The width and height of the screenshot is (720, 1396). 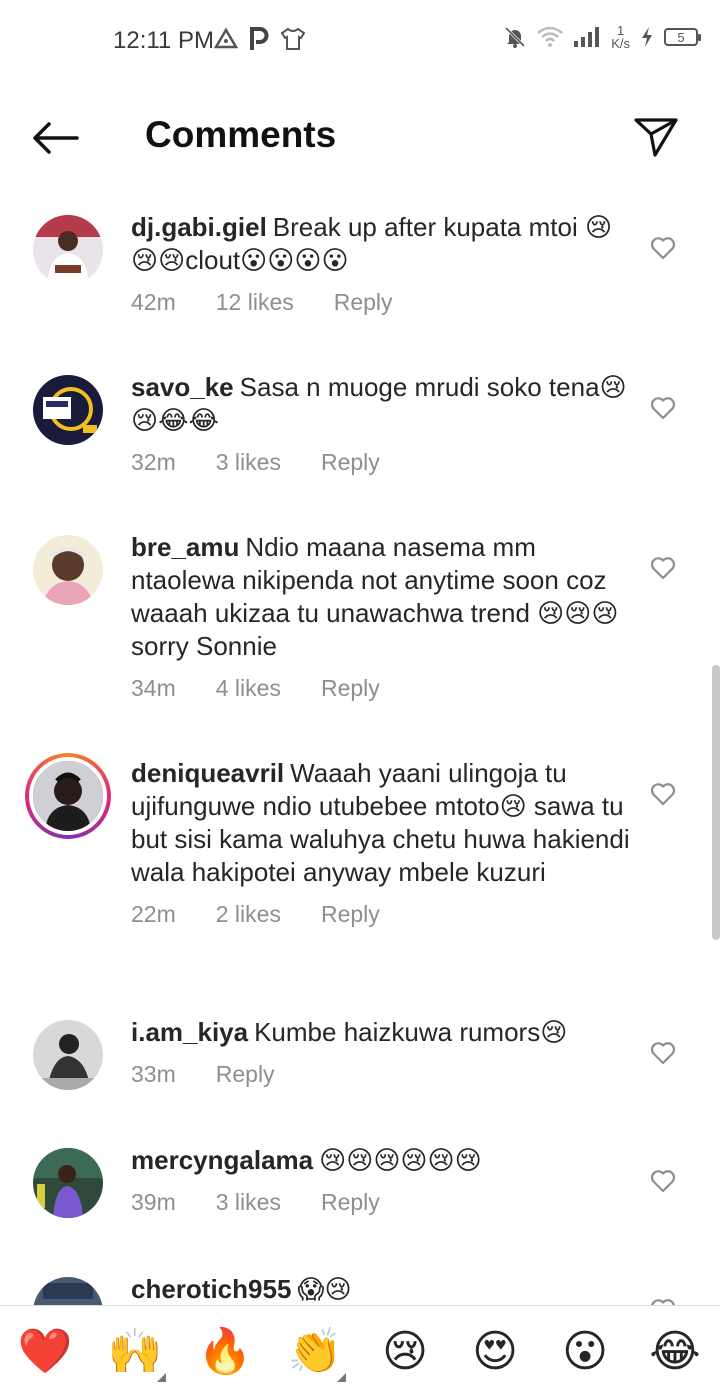 I want to click on emoji-raising-hands-button: 🙌, so click(x=135, y=1351).